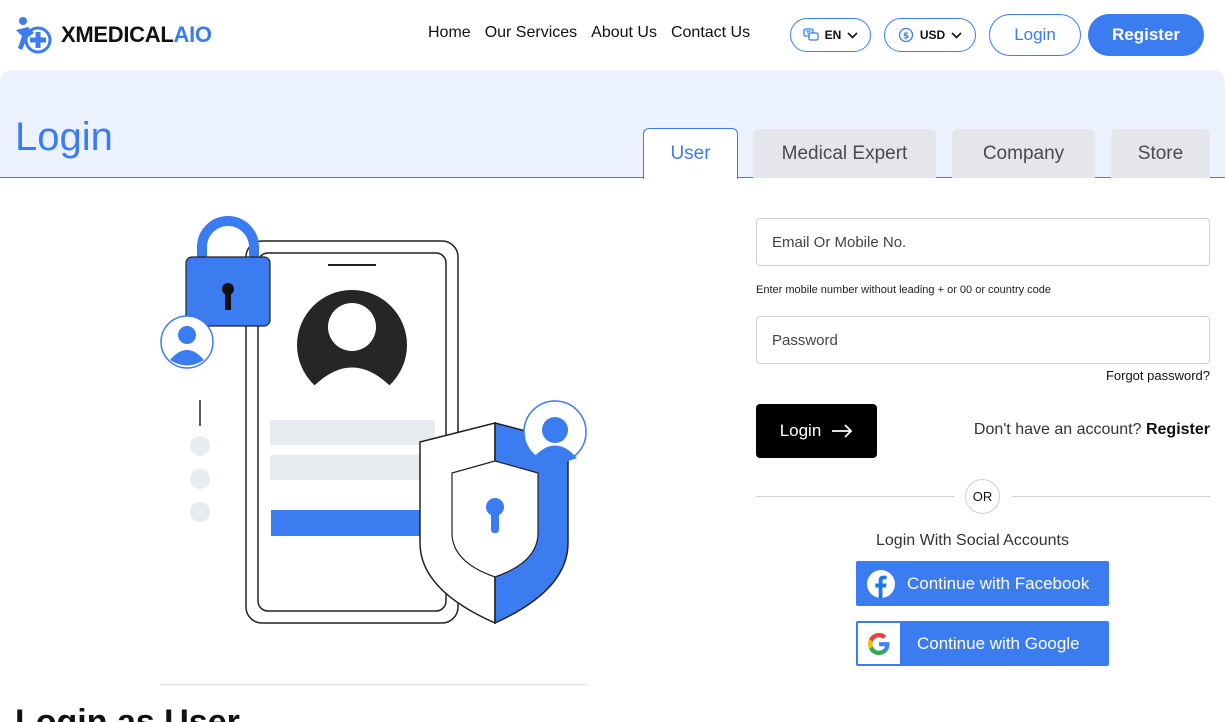 This screenshot has width=1225, height=722. I want to click on register-link: Register, so click(1178, 429).